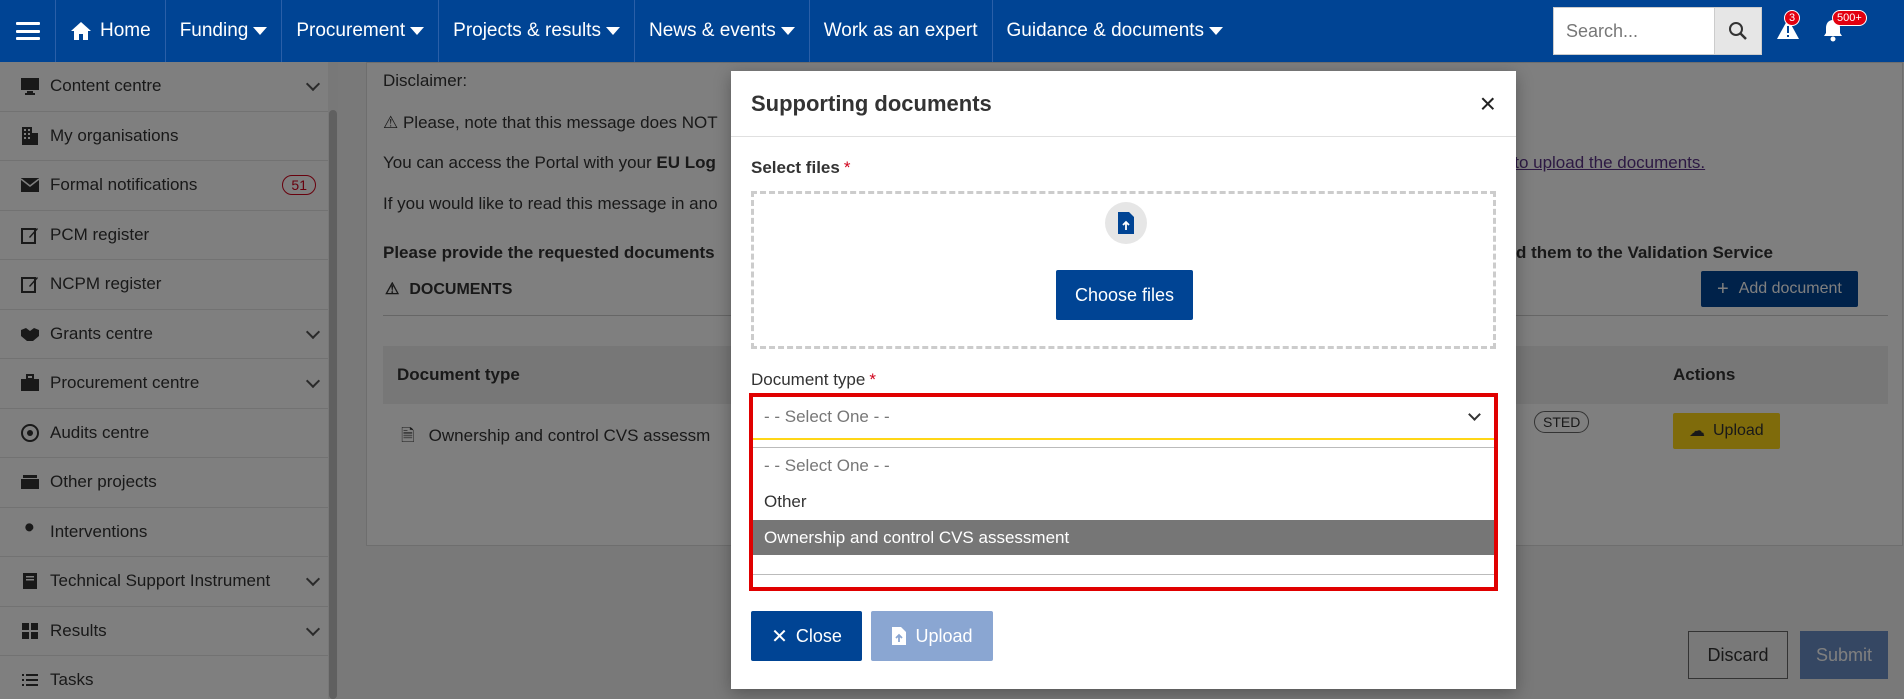  I want to click on modal-header: Supporting documents ×, so click(1123, 104).